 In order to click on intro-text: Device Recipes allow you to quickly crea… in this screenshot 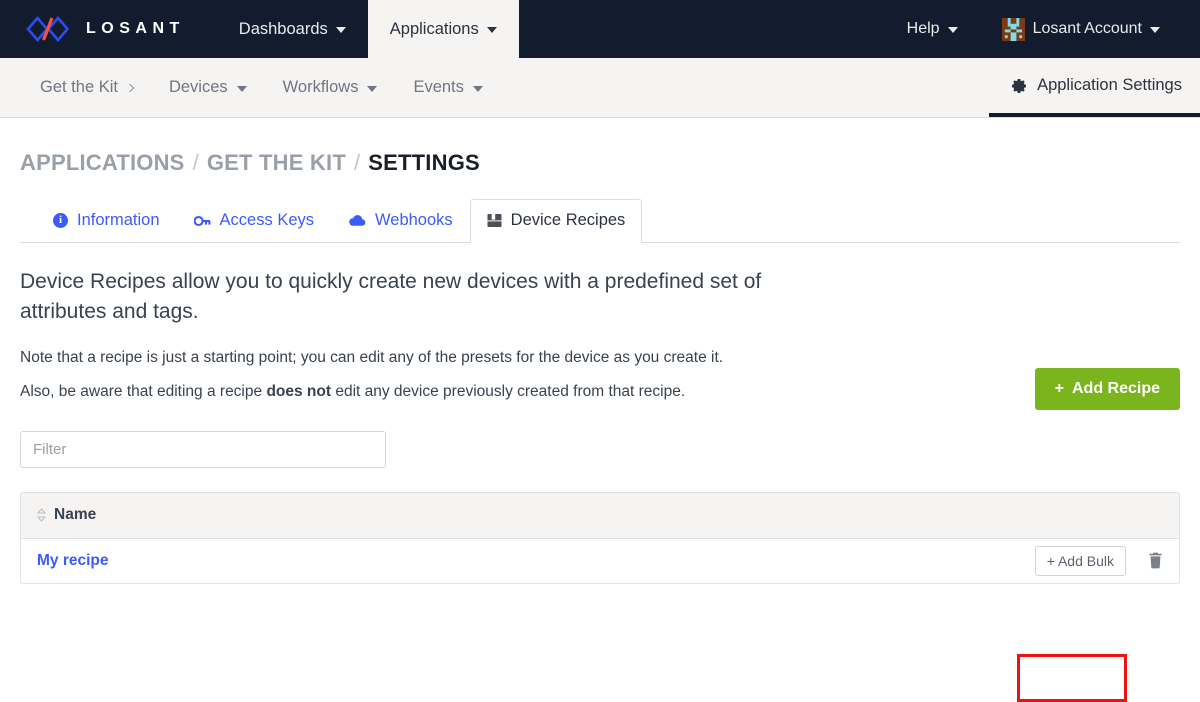, I will do `click(391, 296)`.